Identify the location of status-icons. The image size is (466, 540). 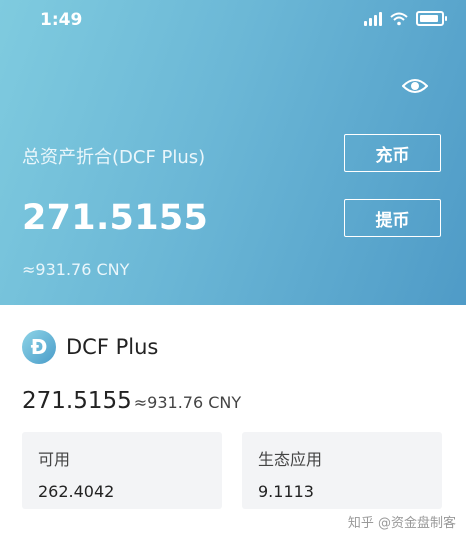
(405, 18).